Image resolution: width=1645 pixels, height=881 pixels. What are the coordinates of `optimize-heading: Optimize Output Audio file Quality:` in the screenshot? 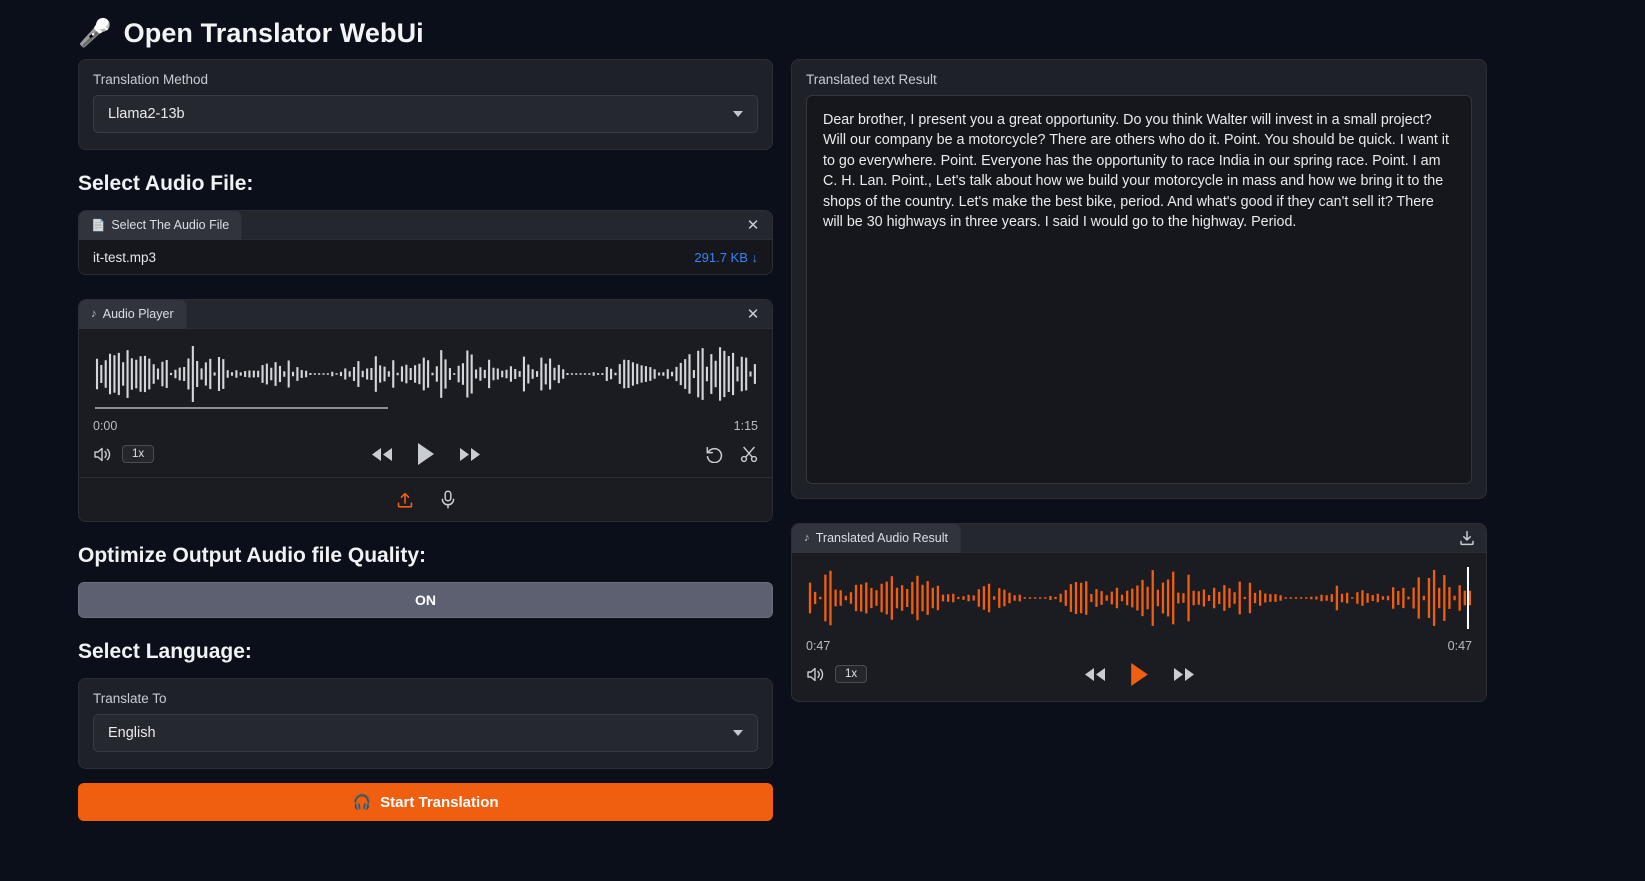 It's located at (252, 555).